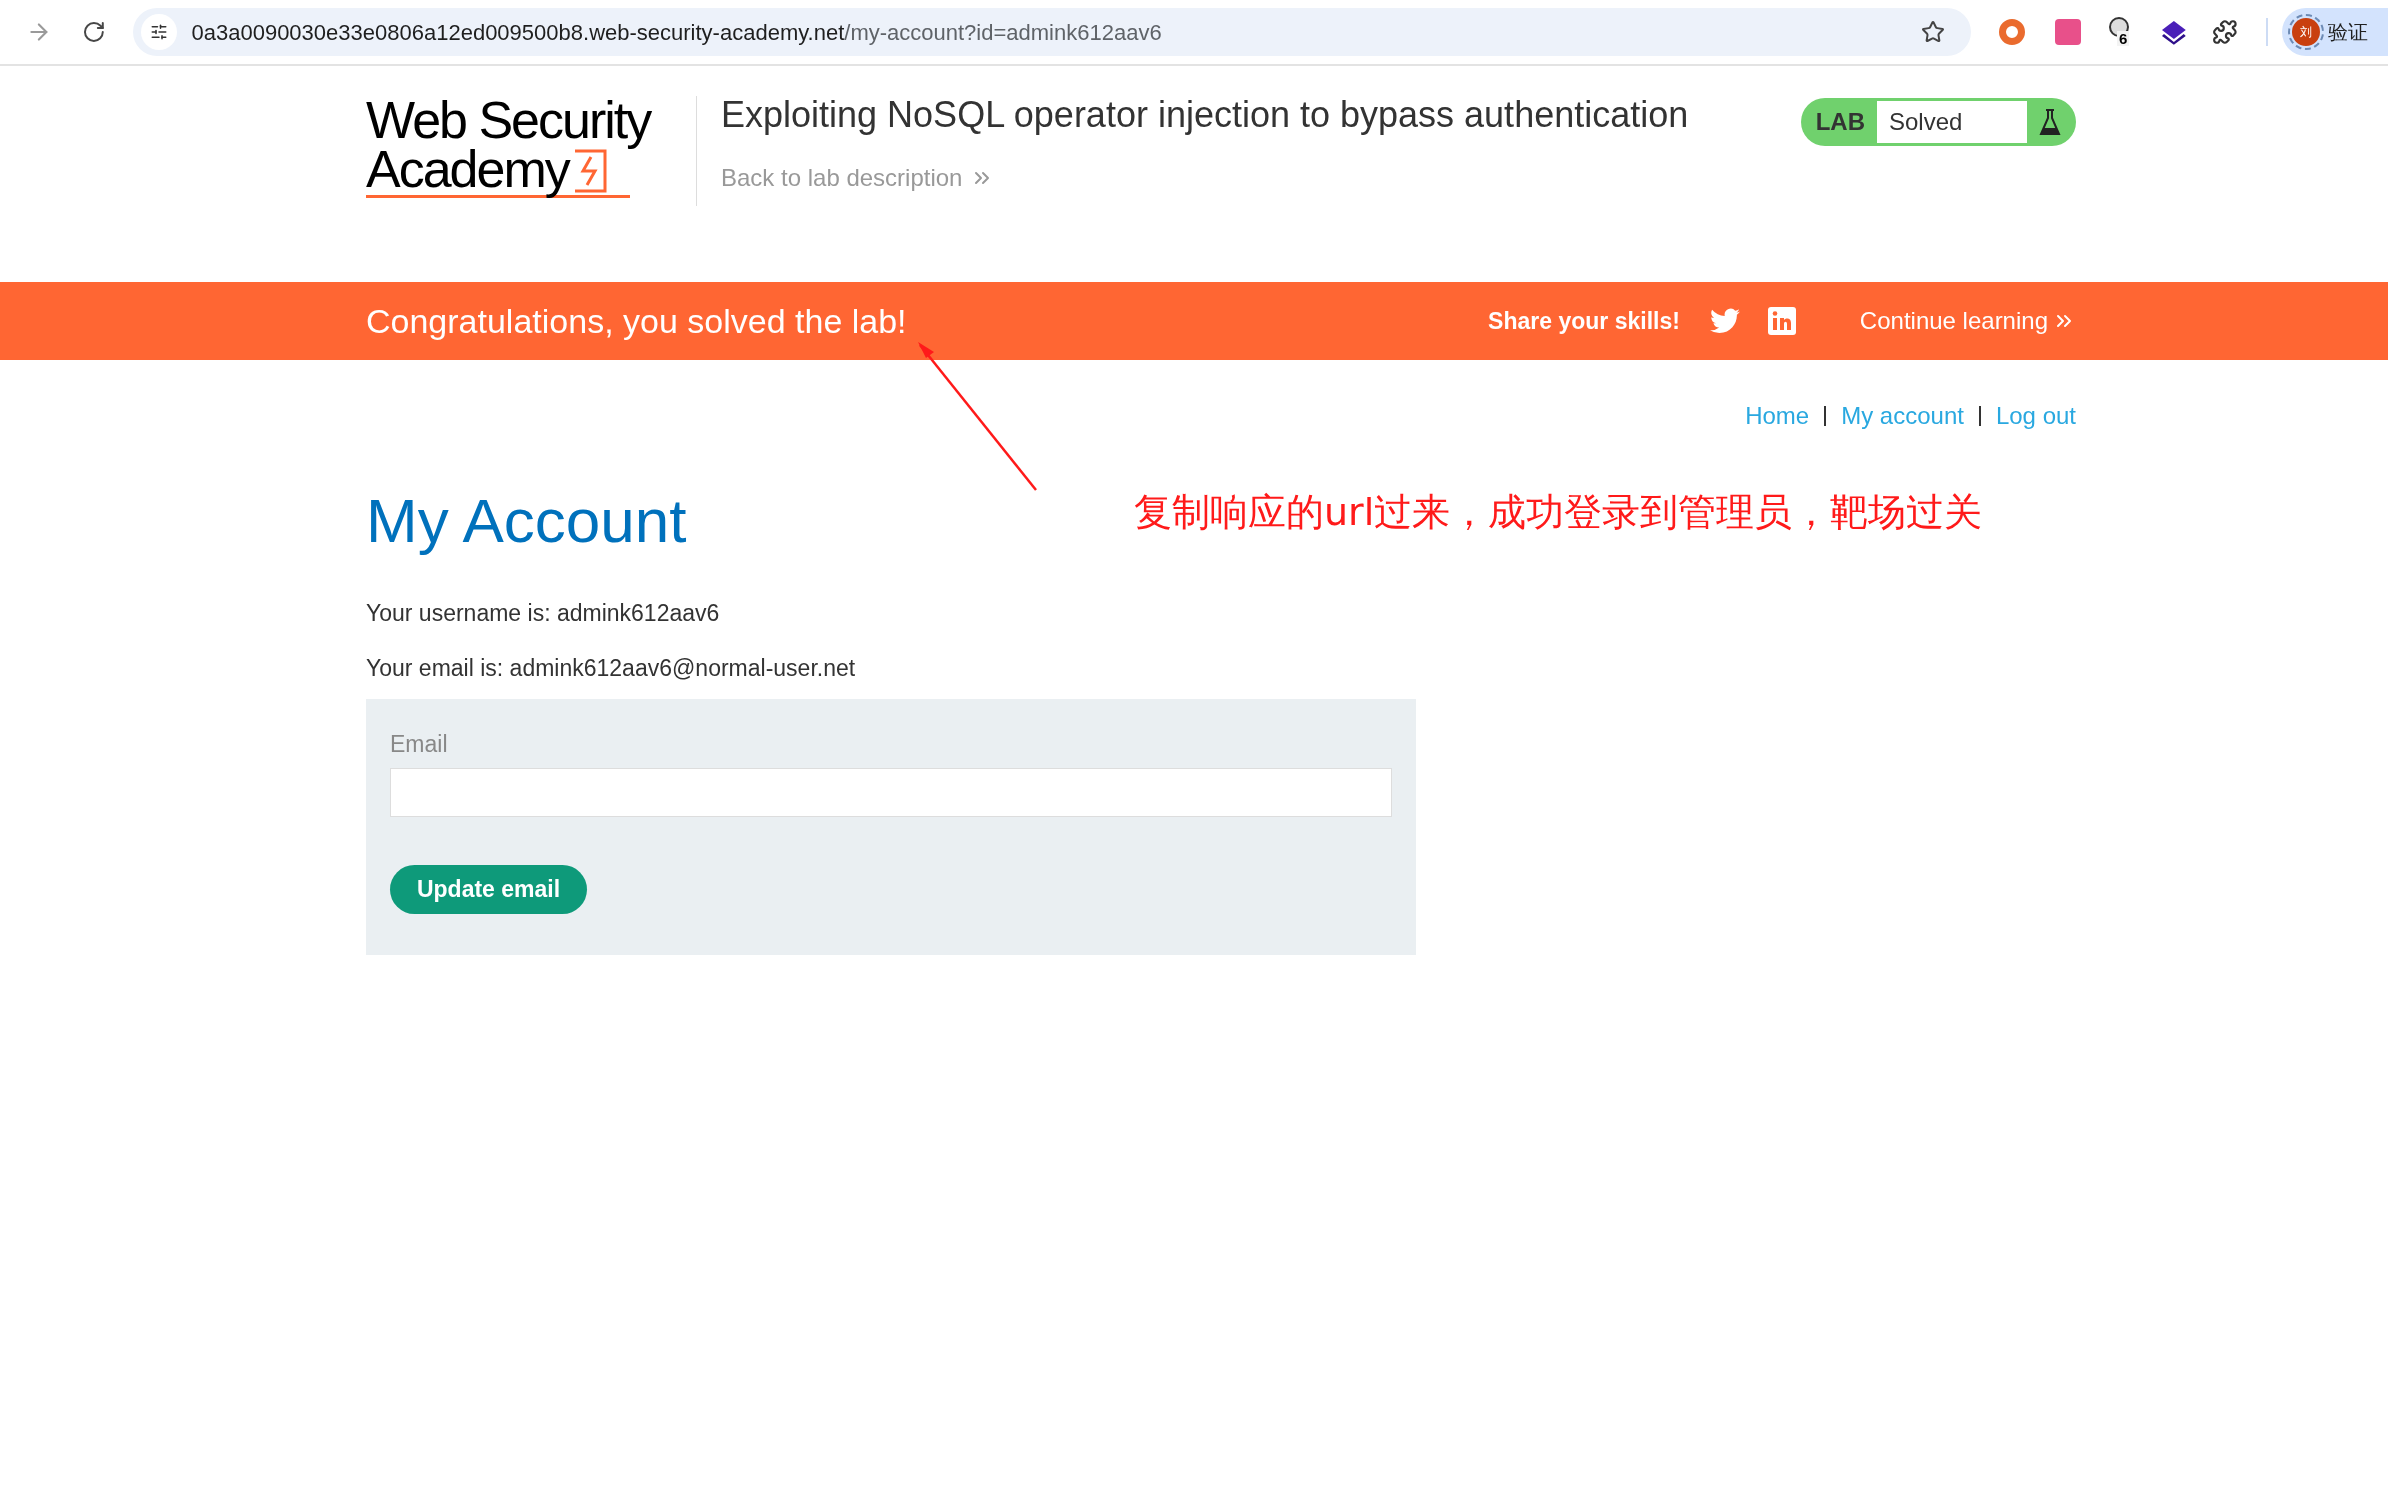 Image resolution: width=2388 pixels, height=1497 pixels. What do you see at coordinates (1777, 416) in the screenshot?
I see `nav-link: Home` at bounding box center [1777, 416].